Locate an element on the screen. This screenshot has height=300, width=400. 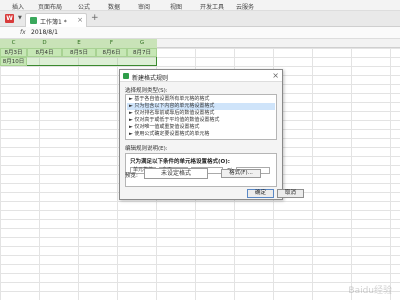
preview-label: 预览: is located at coordinates (131, 176).